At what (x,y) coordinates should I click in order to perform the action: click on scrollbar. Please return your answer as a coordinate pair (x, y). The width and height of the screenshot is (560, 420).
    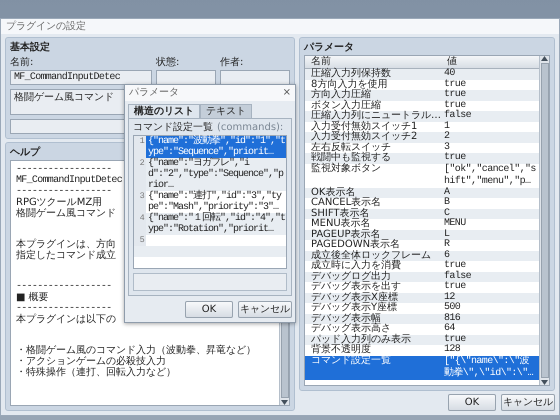
    Looking at the image, I should click on (544, 220).